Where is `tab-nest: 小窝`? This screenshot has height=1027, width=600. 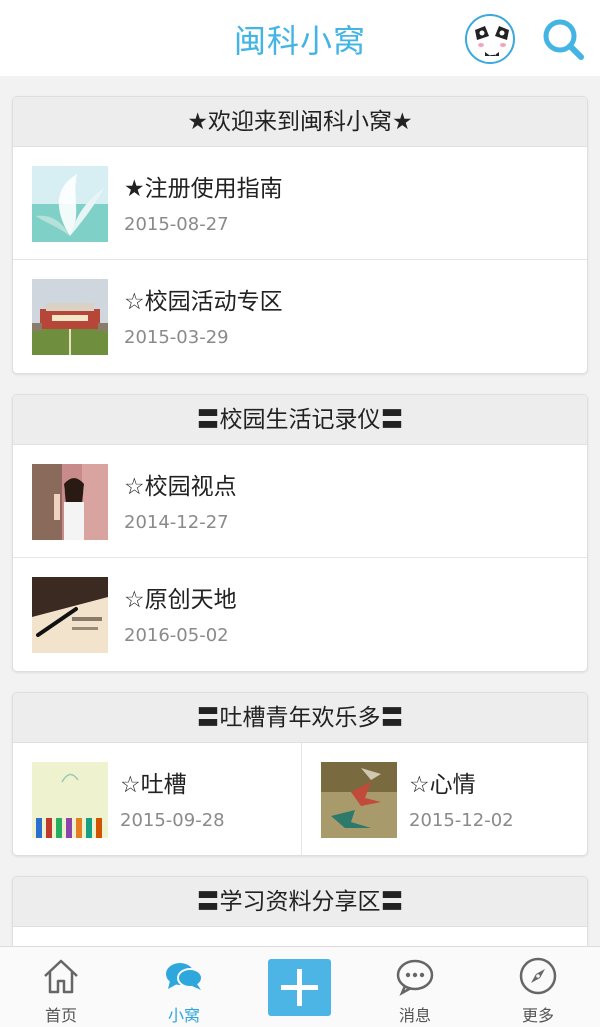 tab-nest: 小窝 is located at coordinates (184, 987).